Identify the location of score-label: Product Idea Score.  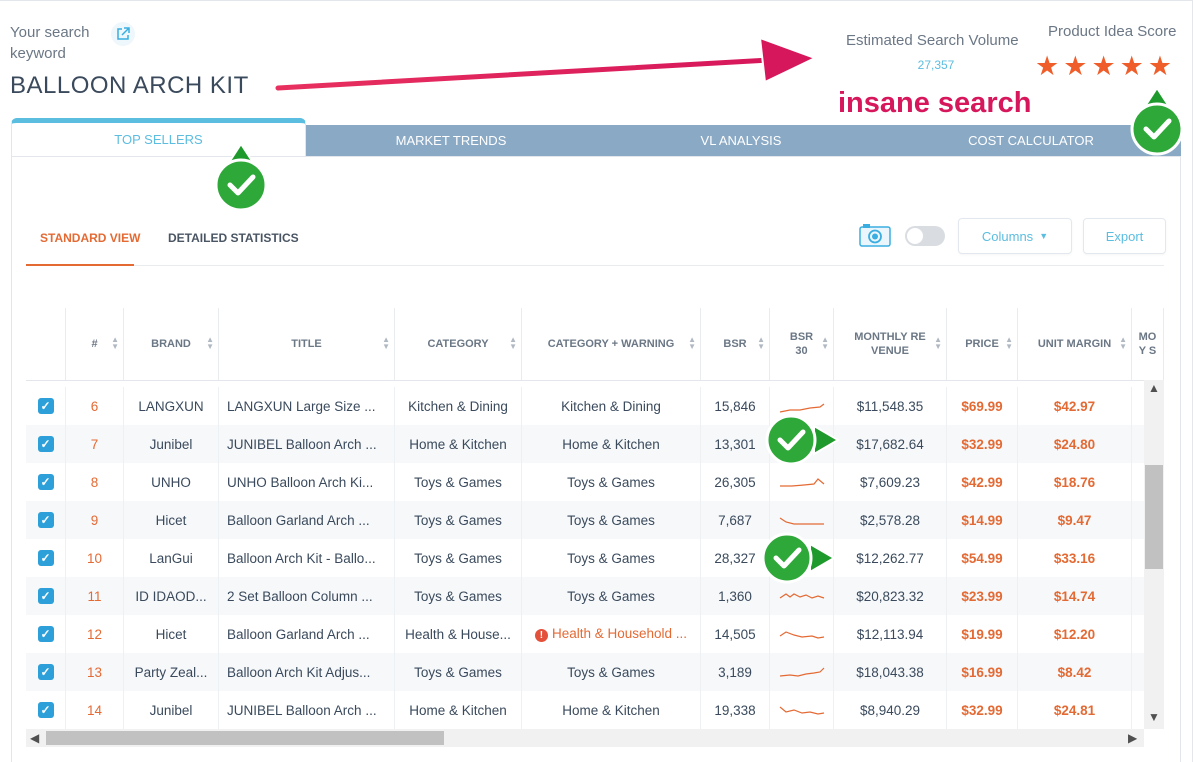
(1112, 31).